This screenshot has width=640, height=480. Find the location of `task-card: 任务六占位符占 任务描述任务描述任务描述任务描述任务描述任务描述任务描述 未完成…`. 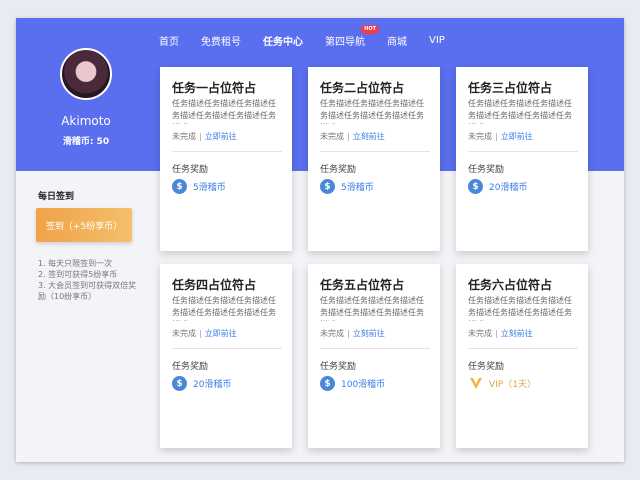

task-card: 任务六占位符占 任务描述任务描述任务描述任务描述任务描述任务描述任务描述 未完成… is located at coordinates (522, 356).